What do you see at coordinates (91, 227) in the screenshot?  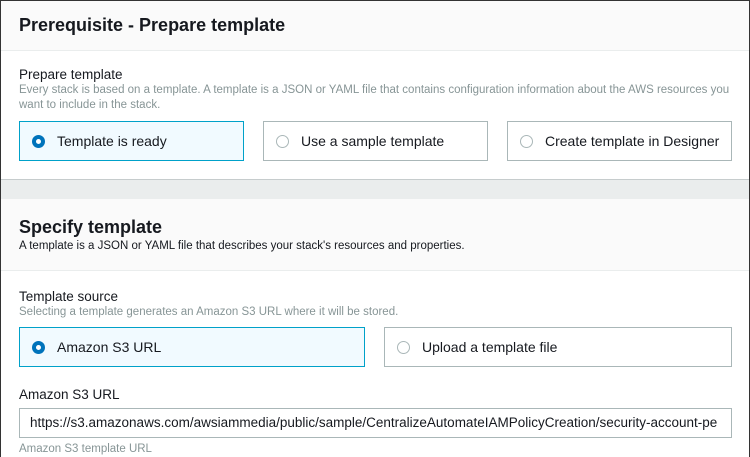 I see `section-title: Specify template` at bounding box center [91, 227].